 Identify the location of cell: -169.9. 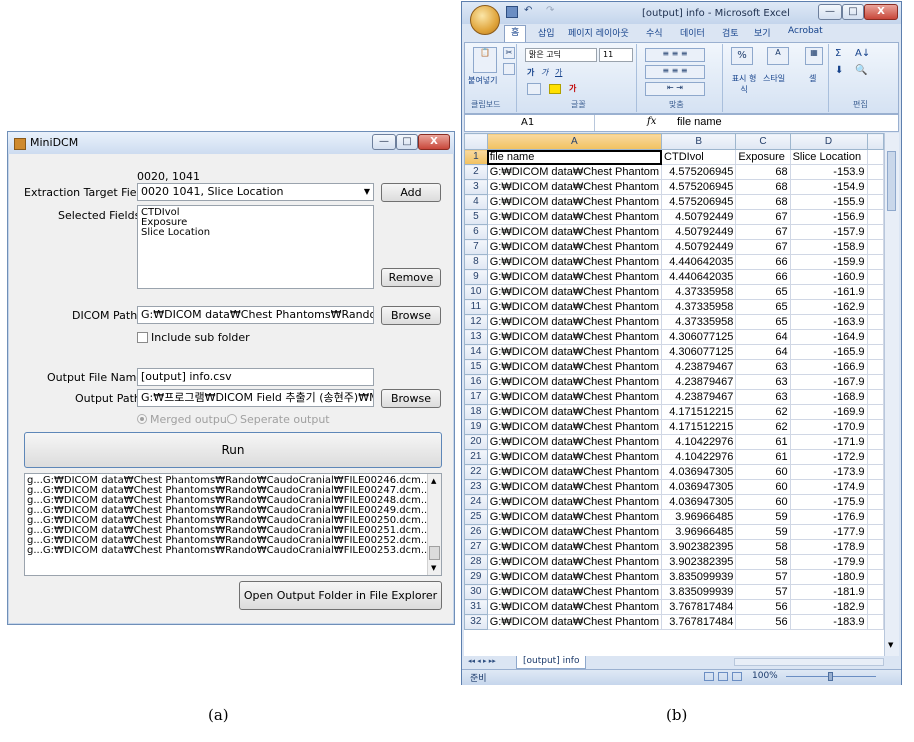
(828, 412).